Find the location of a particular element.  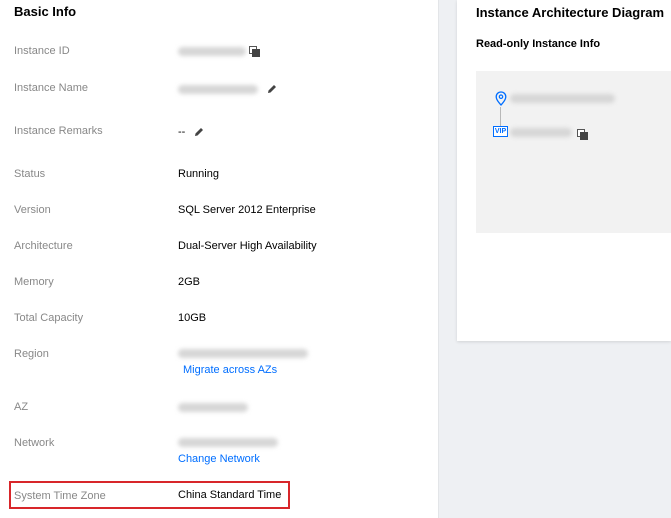

total-capacity-value: 10GB is located at coordinates (192, 318).